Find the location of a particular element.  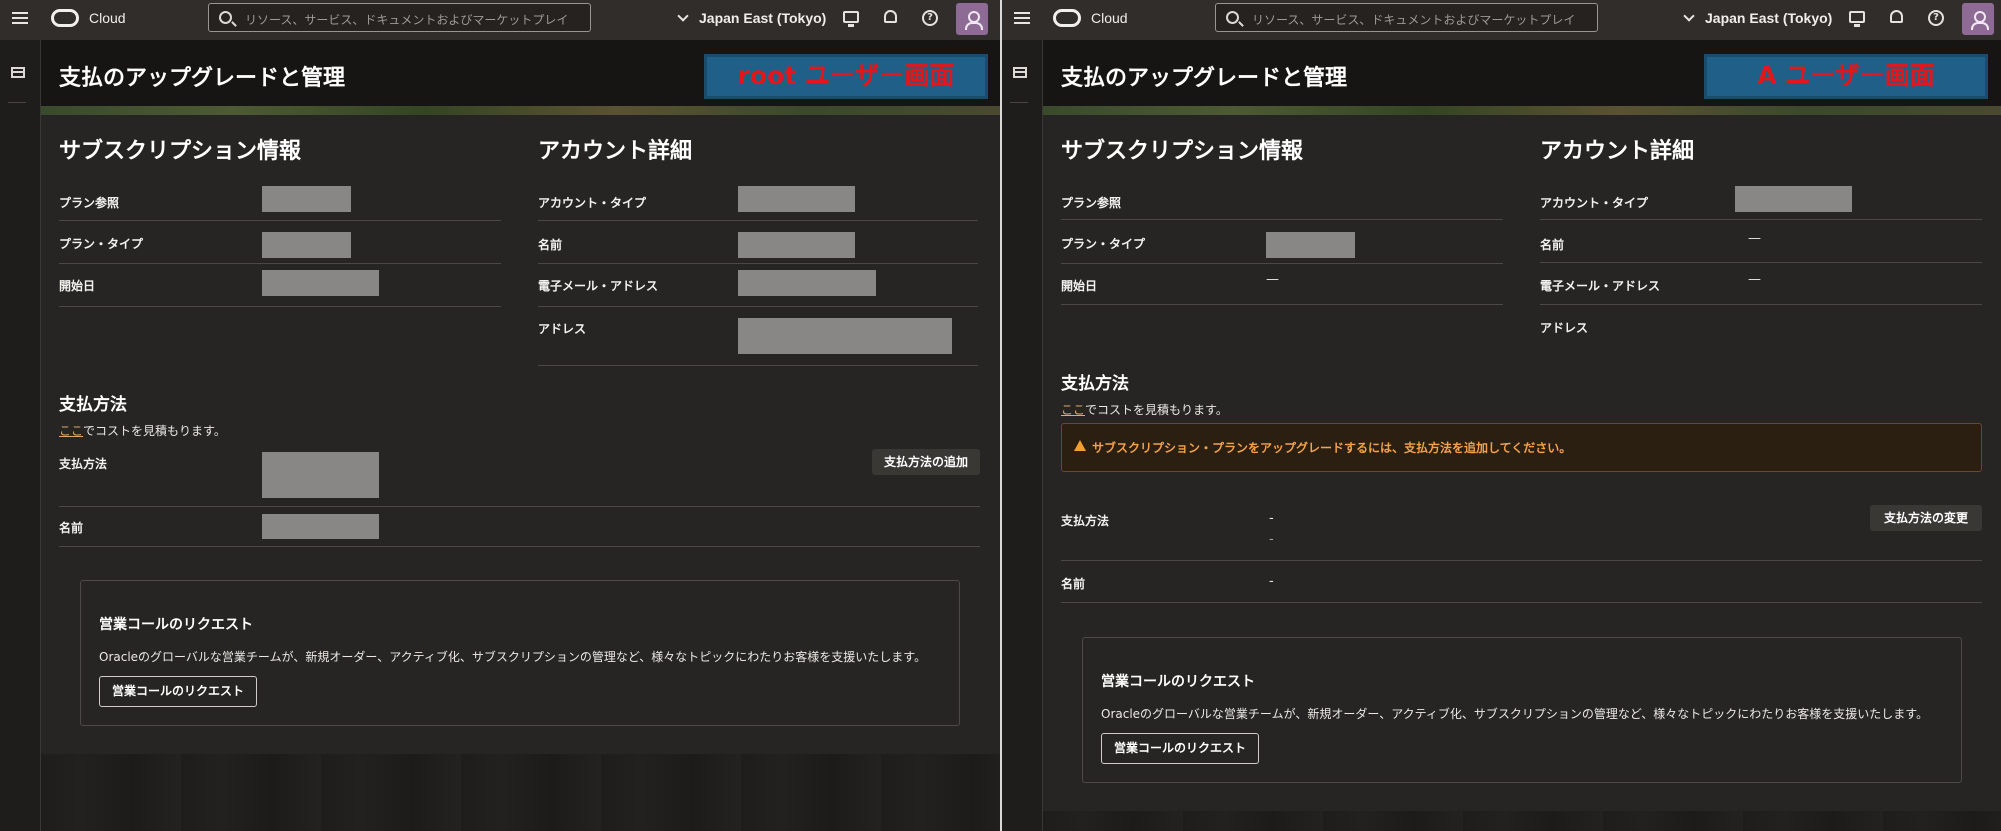

payment-method-redacted is located at coordinates (320, 475).